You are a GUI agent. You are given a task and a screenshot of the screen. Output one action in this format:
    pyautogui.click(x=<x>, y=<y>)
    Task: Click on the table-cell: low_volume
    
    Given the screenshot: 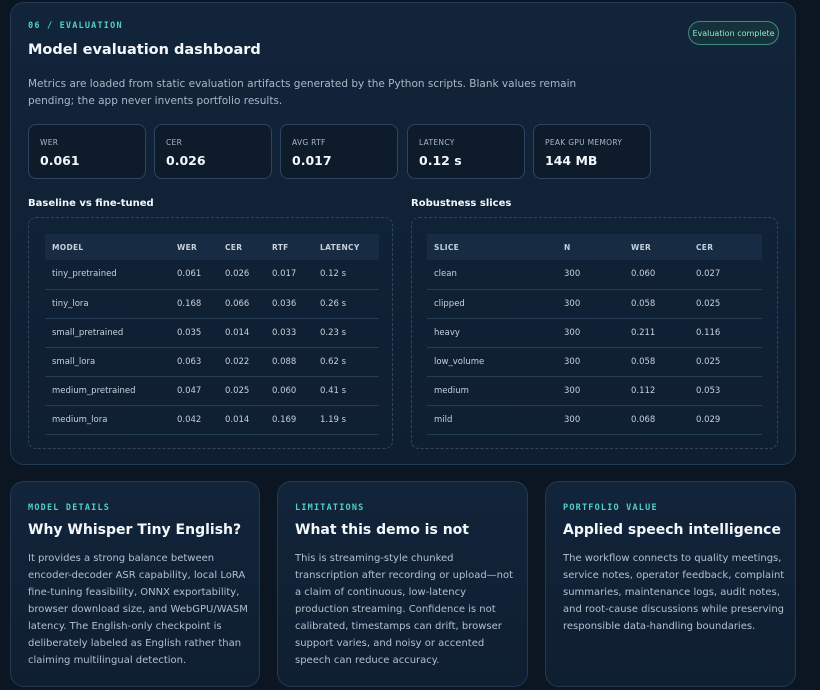 What is the action you would take?
    pyautogui.click(x=492, y=362)
    